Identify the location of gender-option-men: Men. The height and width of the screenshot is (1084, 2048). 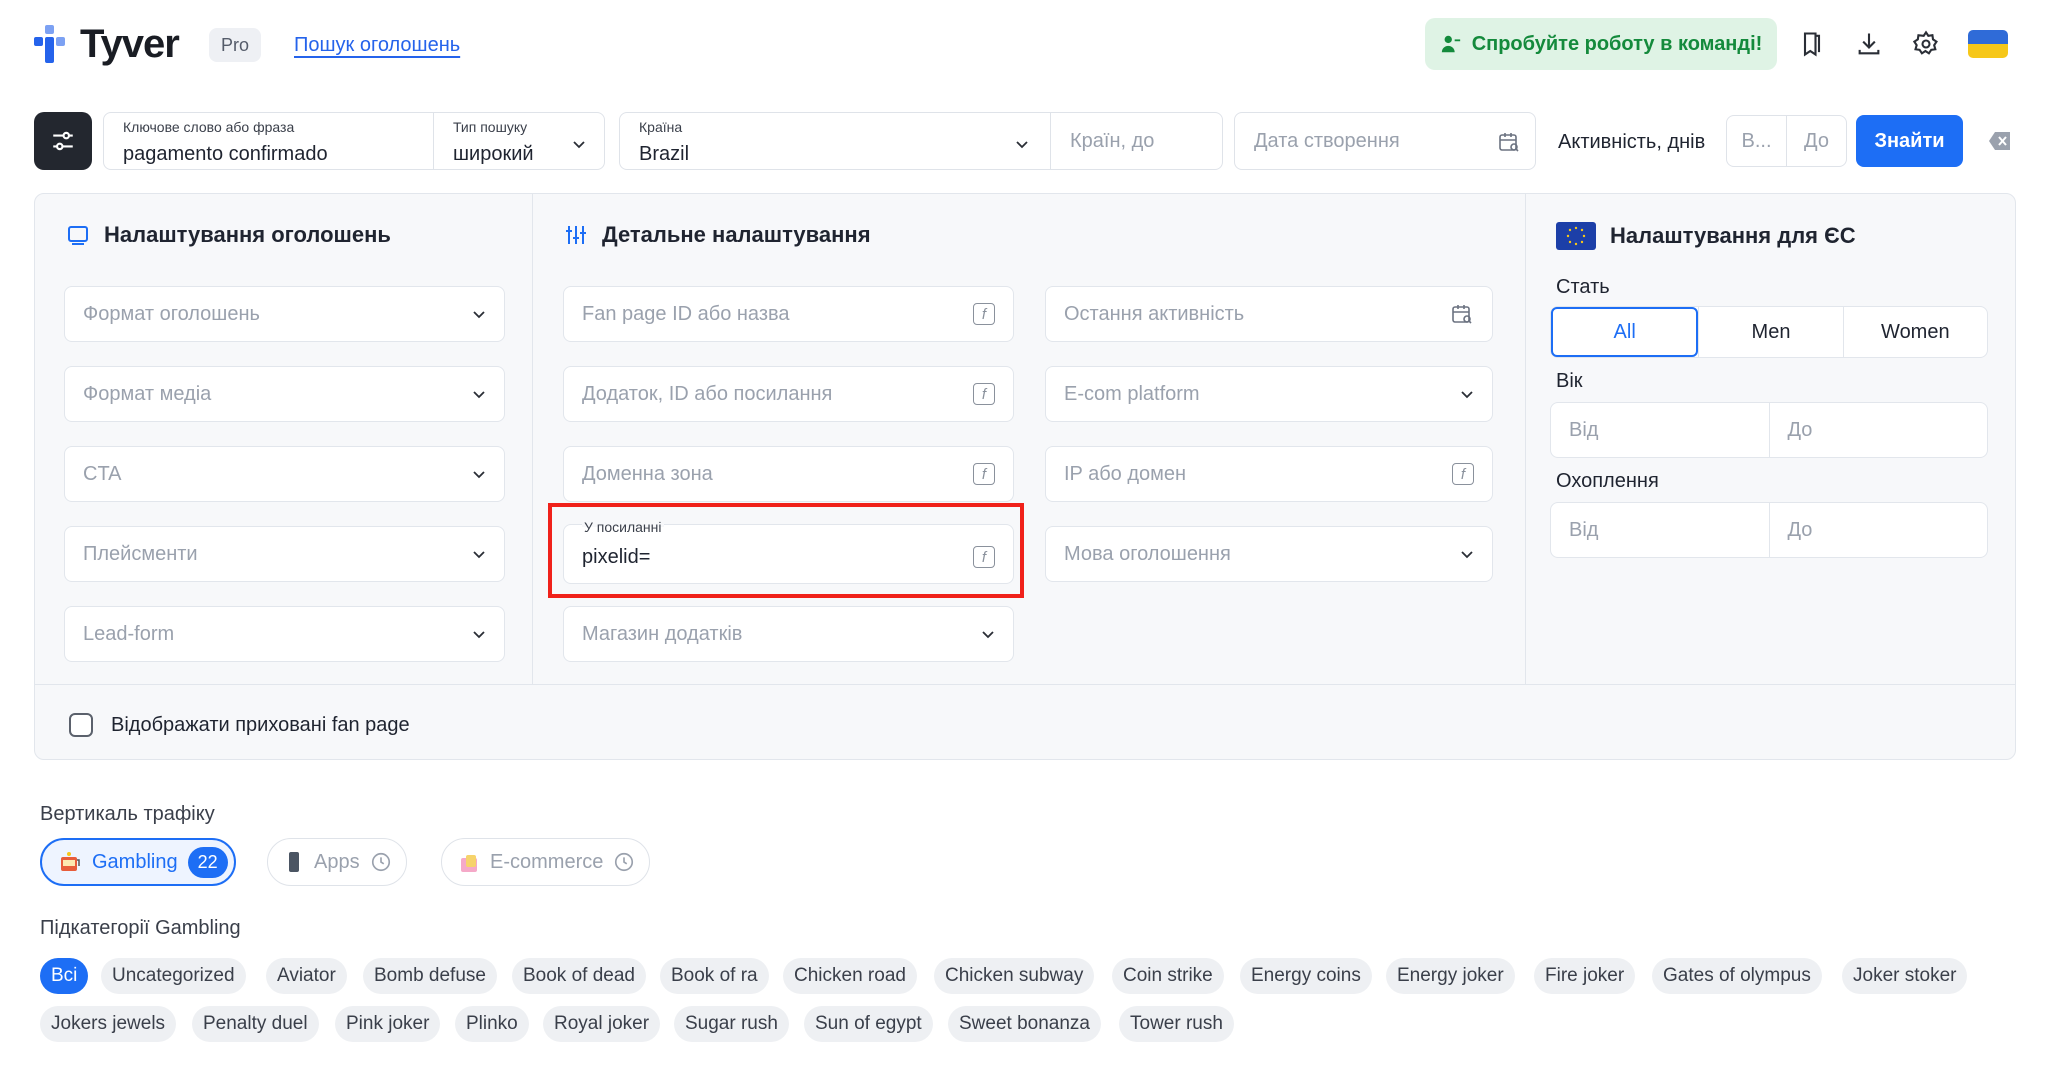
(1770, 332).